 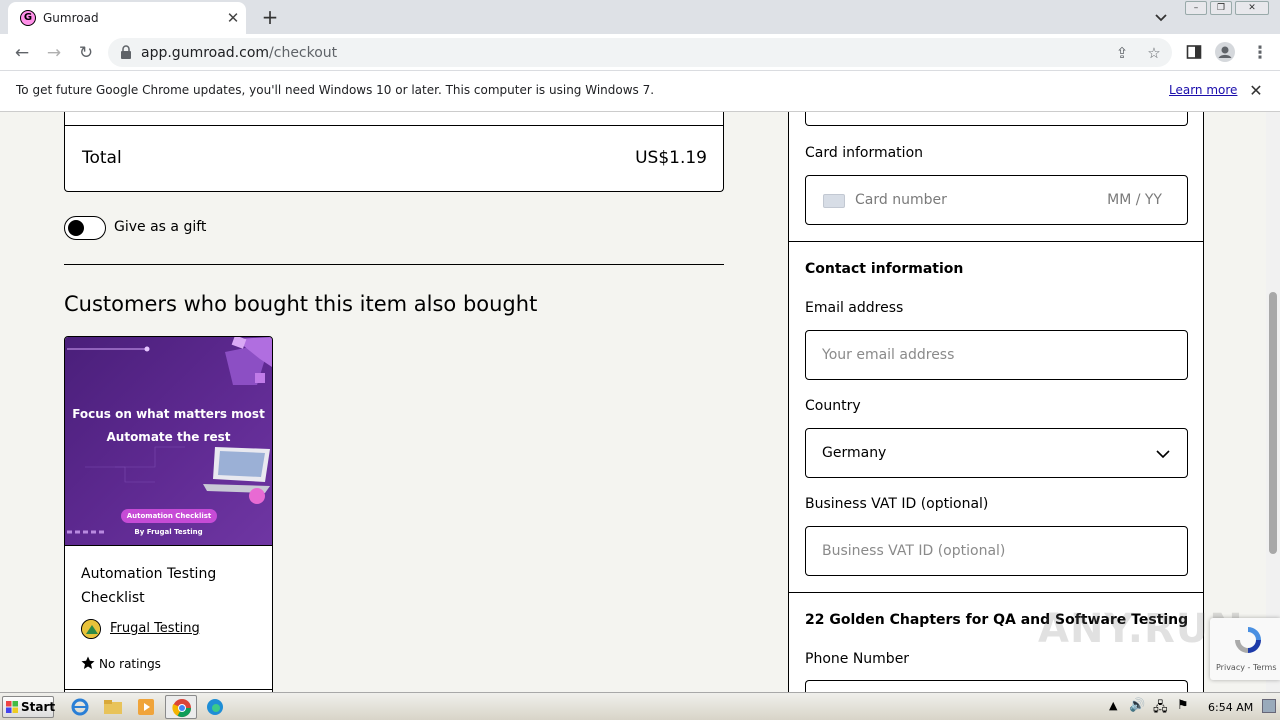 I want to click on phone-label: Phone Number, so click(x=857, y=659).